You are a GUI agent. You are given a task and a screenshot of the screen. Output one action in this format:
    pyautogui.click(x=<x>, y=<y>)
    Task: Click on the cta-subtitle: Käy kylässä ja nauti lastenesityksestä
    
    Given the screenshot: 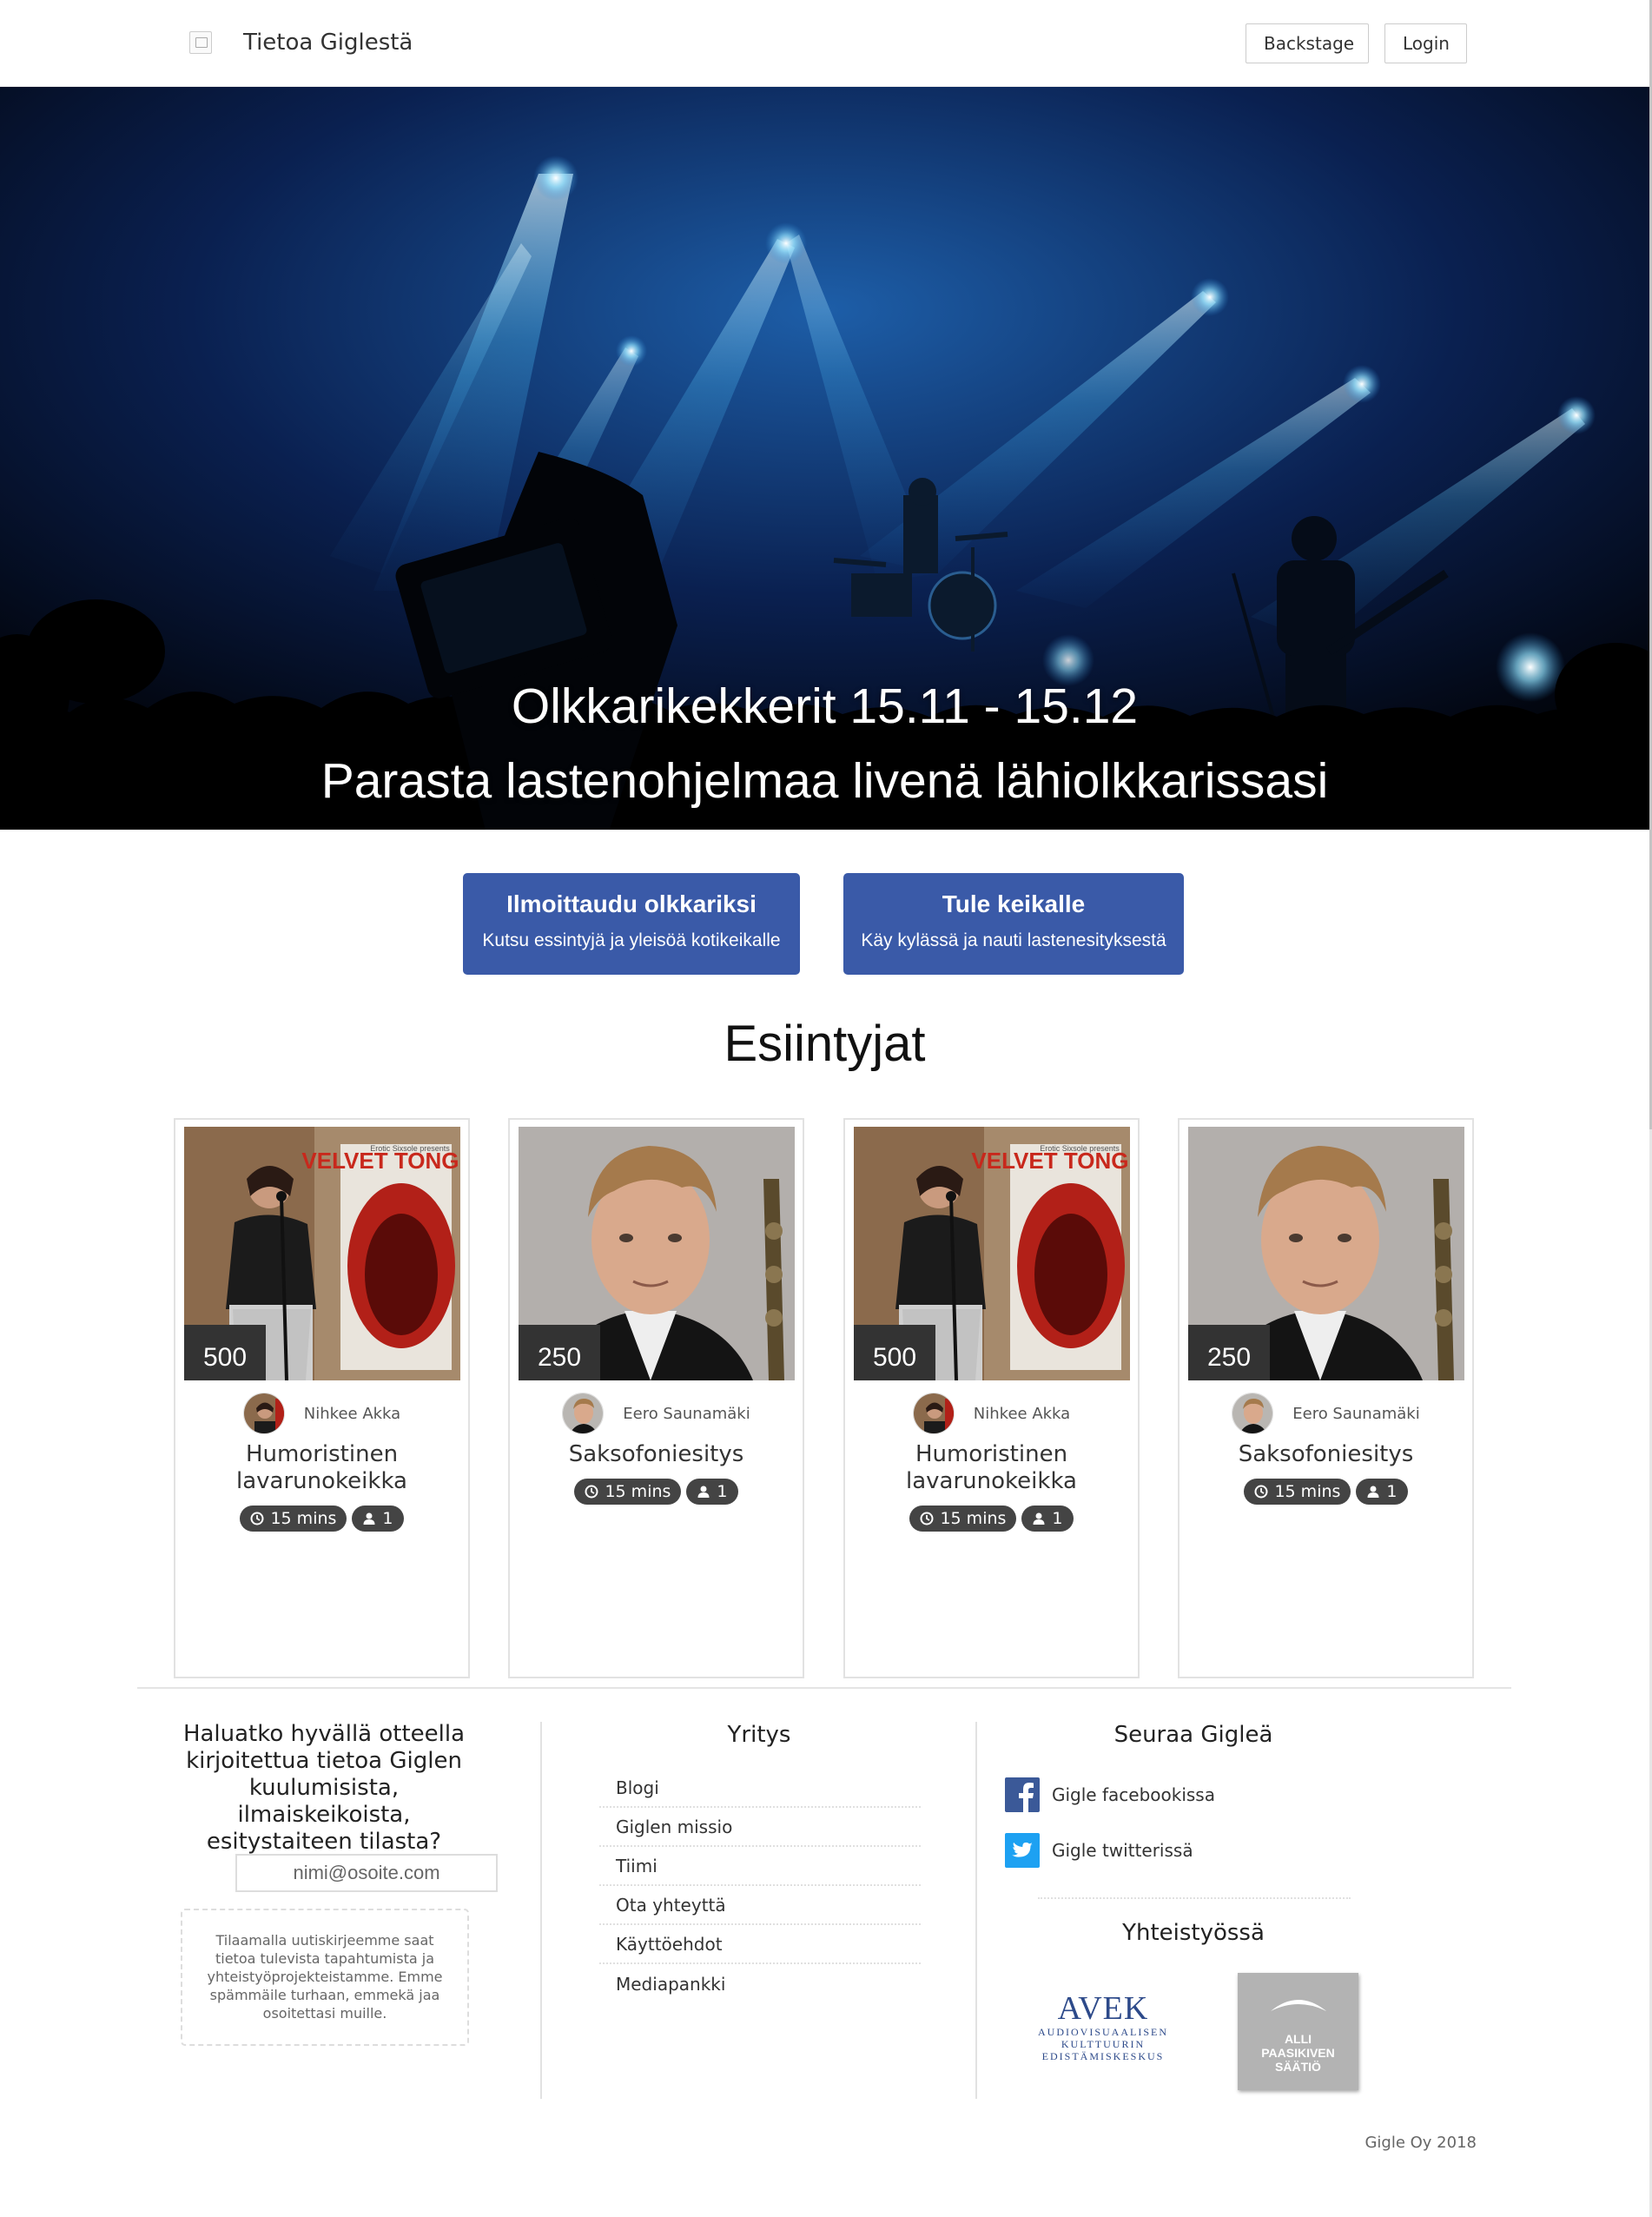 What is the action you would take?
    pyautogui.click(x=1013, y=940)
    